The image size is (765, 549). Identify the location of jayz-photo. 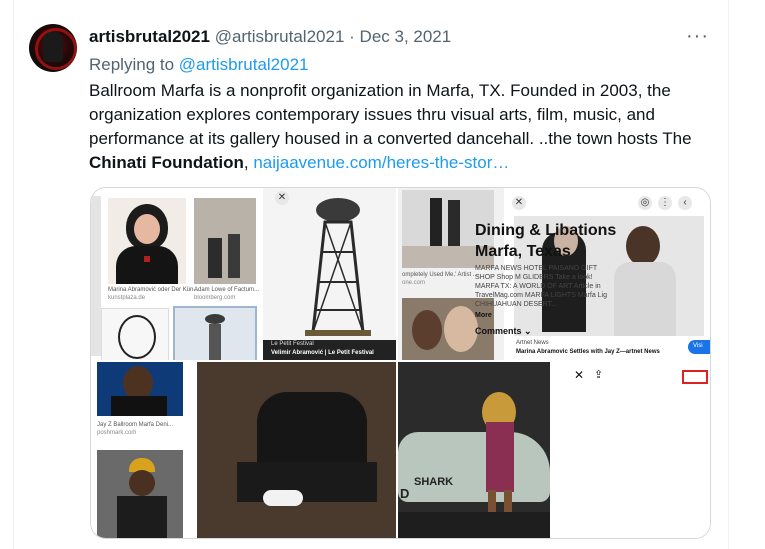
(140, 389).